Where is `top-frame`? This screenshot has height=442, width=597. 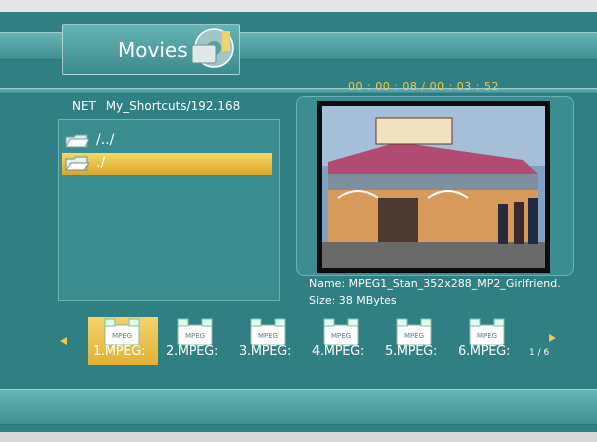
top-frame is located at coordinates (298, 6).